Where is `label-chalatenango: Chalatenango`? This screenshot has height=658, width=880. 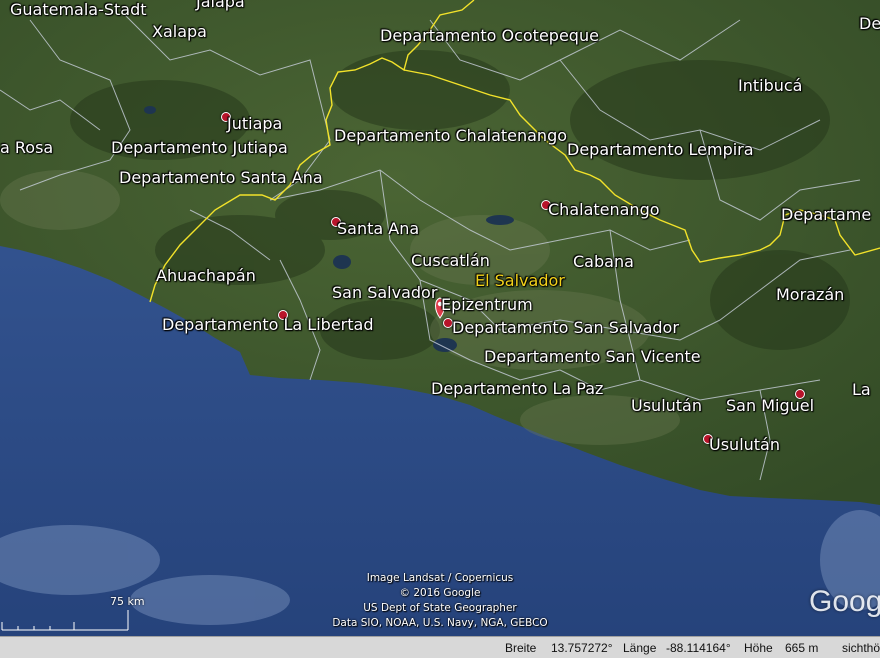 label-chalatenango: Chalatenango is located at coordinates (604, 210).